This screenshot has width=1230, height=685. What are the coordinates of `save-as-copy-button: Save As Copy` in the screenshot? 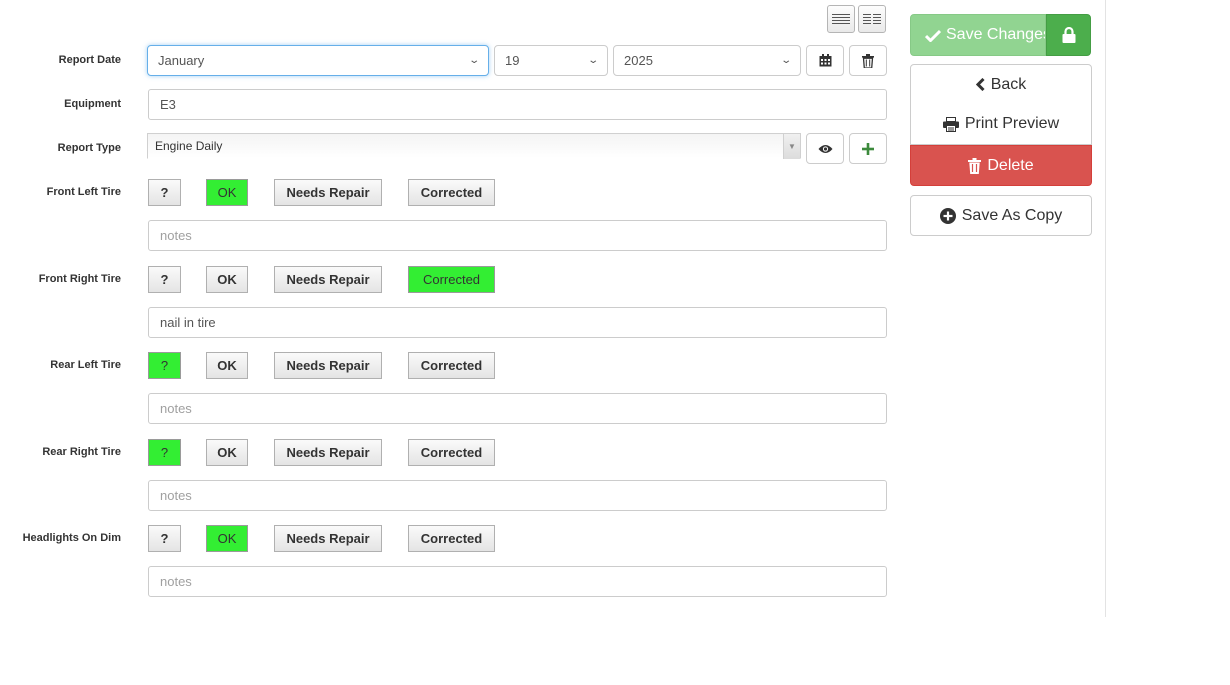 It's located at (1001, 215).